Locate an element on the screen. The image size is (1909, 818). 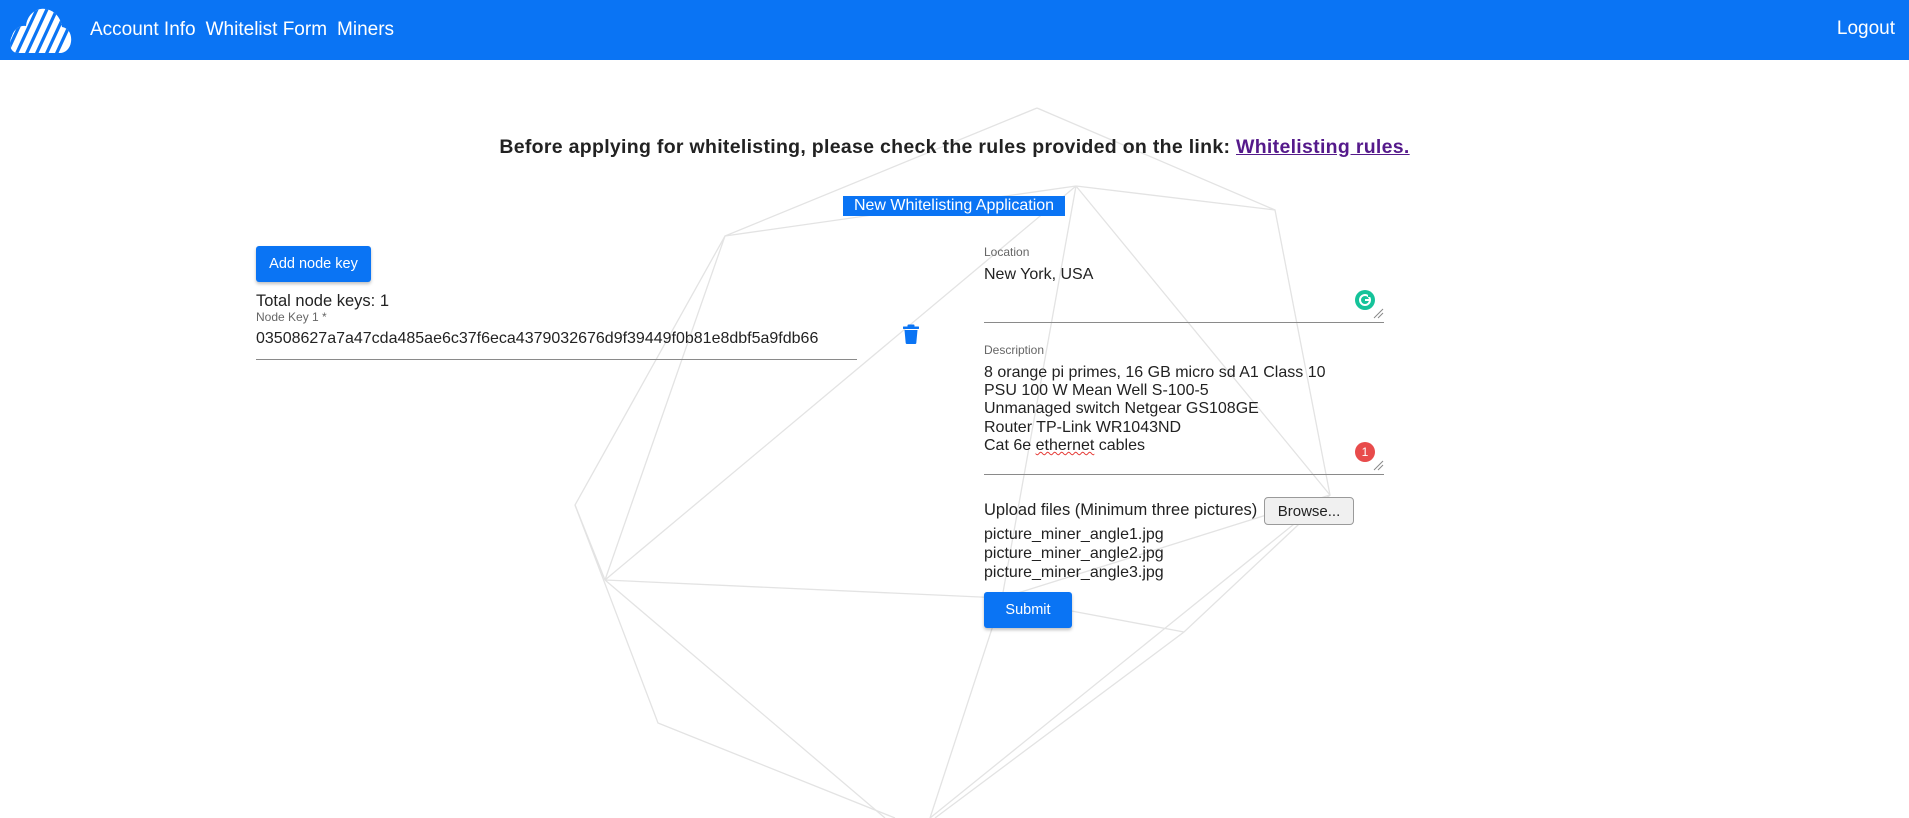
trash-icon is located at coordinates (911, 334).